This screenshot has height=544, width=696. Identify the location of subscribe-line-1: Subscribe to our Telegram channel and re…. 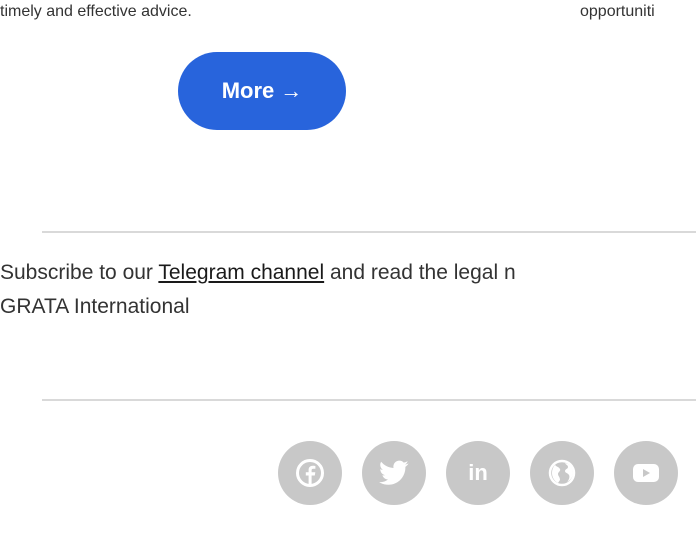
(258, 273).